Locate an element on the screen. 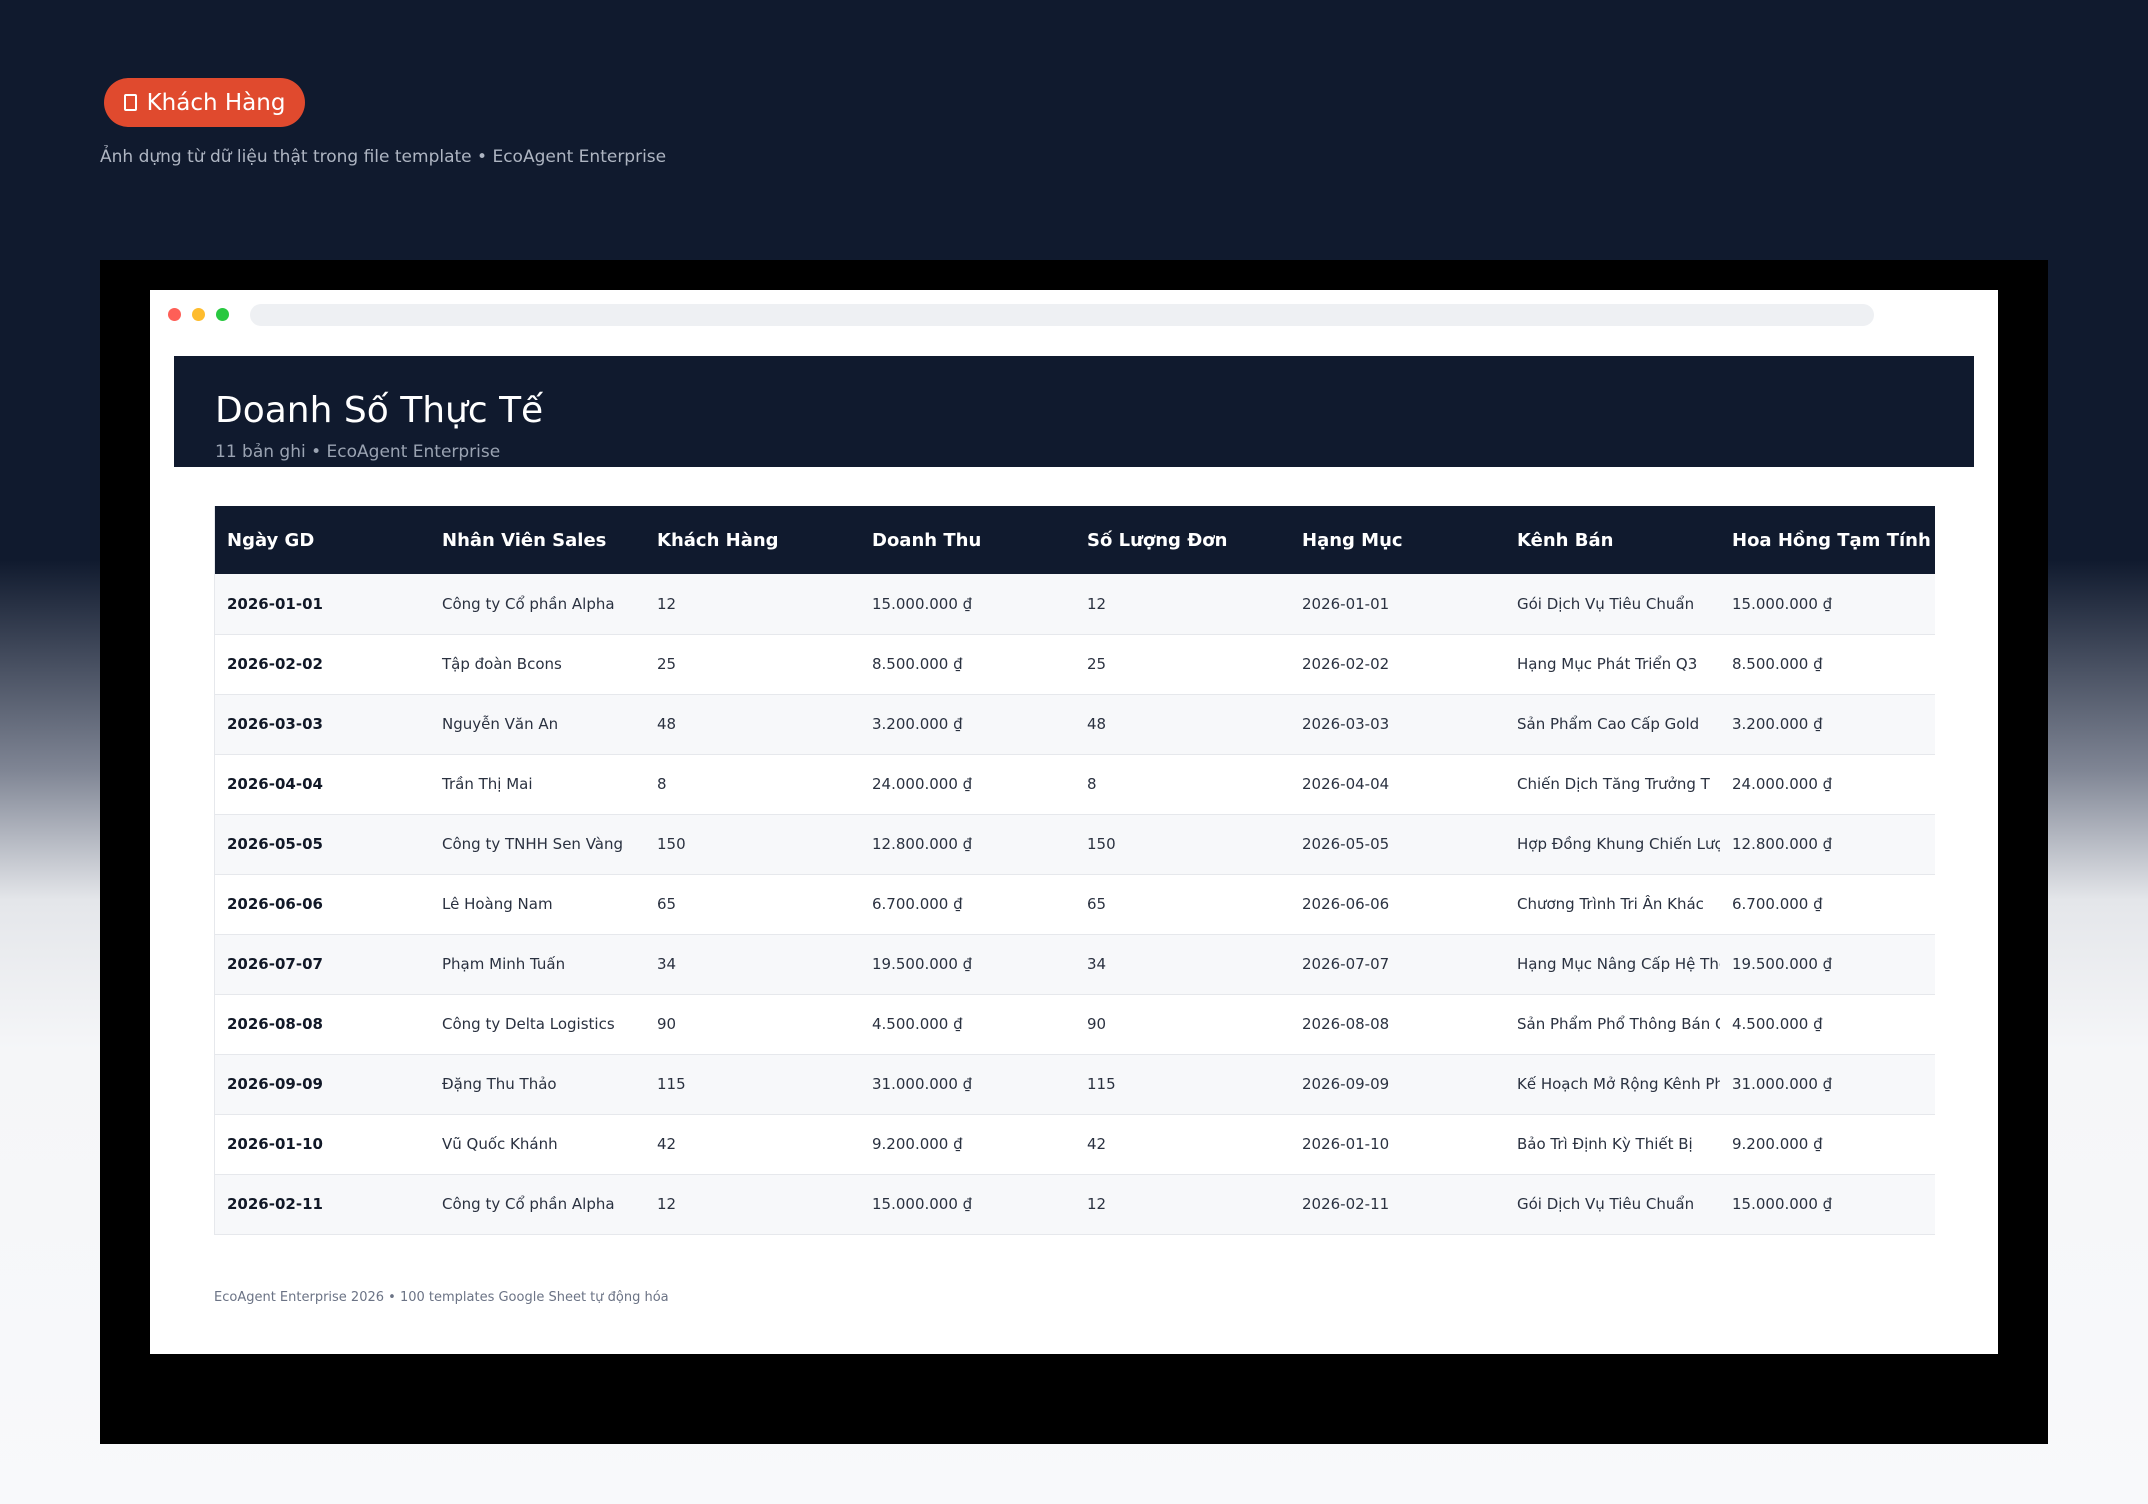 This screenshot has width=2148, height=1504. table-cell: Vũ Quốc Khánh is located at coordinates (500, 1144).